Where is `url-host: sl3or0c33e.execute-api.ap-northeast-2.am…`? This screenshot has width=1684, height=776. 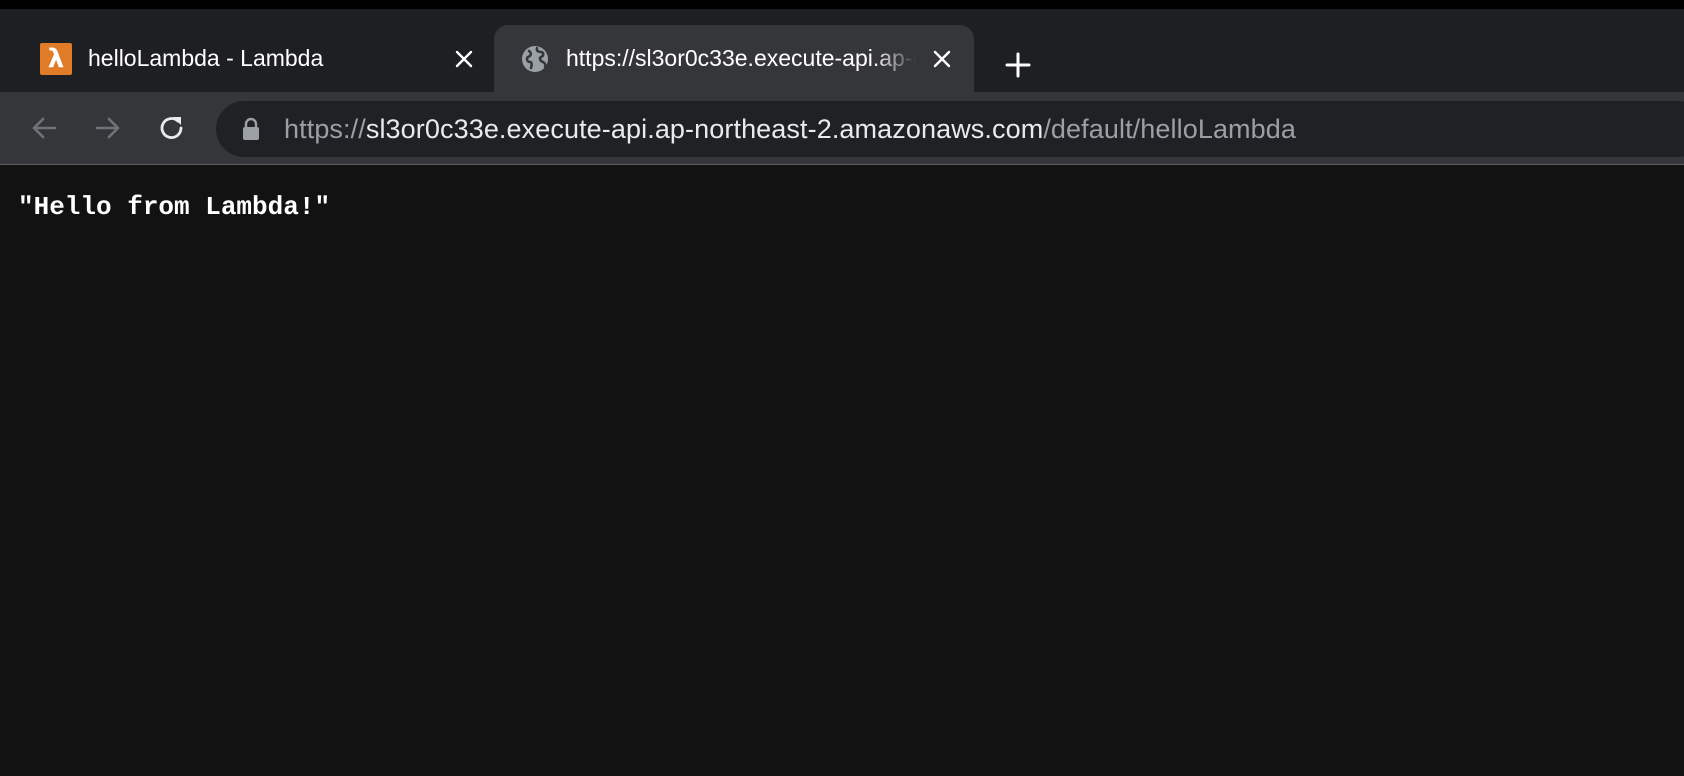
url-host: sl3or0c33e.execute-api.ap-northeast-2.am… is located at coordinates (704, 128).